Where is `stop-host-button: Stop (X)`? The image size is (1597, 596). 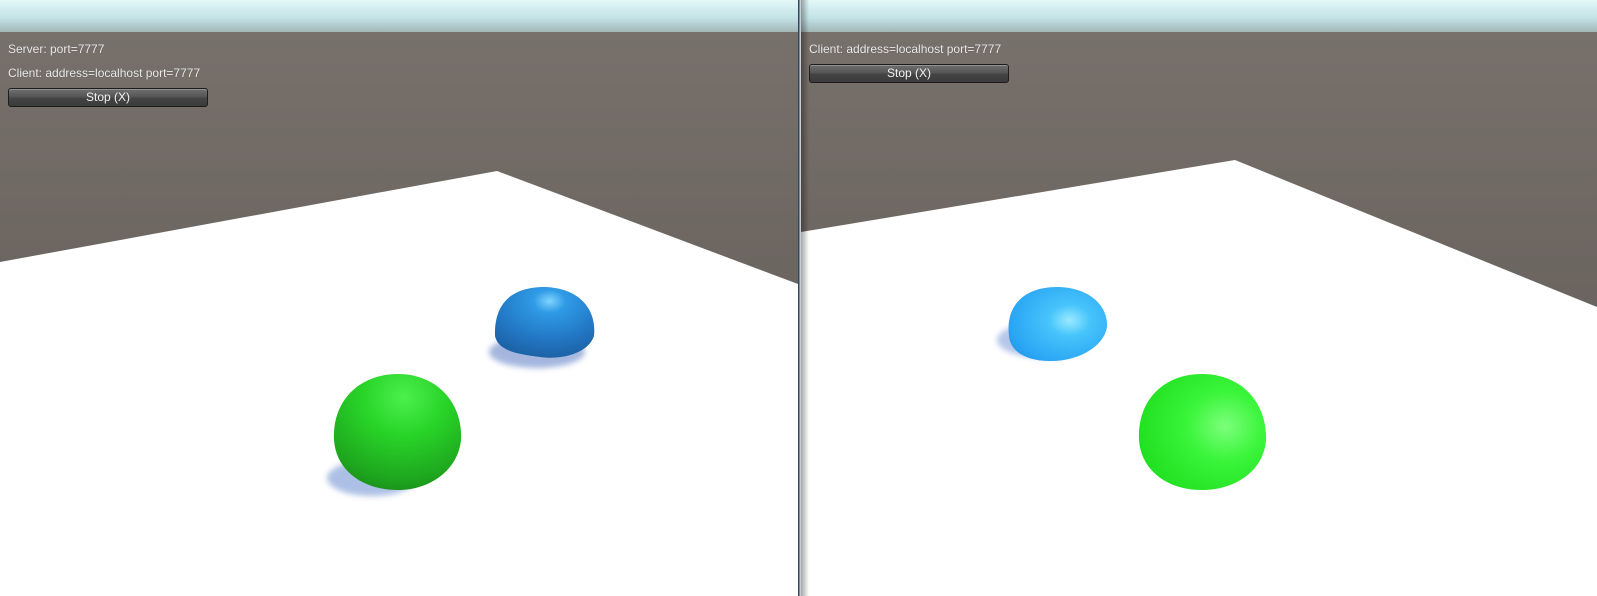
stop-host-button: Stop (X) is located at coordinates (108, 97).